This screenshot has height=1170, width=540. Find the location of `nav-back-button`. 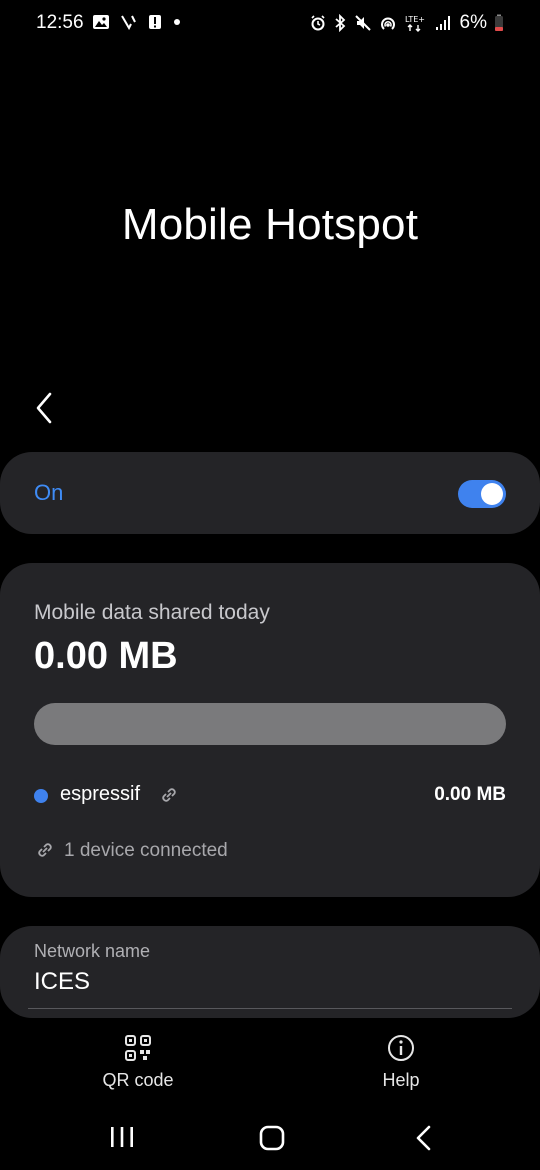

nav-back-button is located at coordinates (424, 1140).